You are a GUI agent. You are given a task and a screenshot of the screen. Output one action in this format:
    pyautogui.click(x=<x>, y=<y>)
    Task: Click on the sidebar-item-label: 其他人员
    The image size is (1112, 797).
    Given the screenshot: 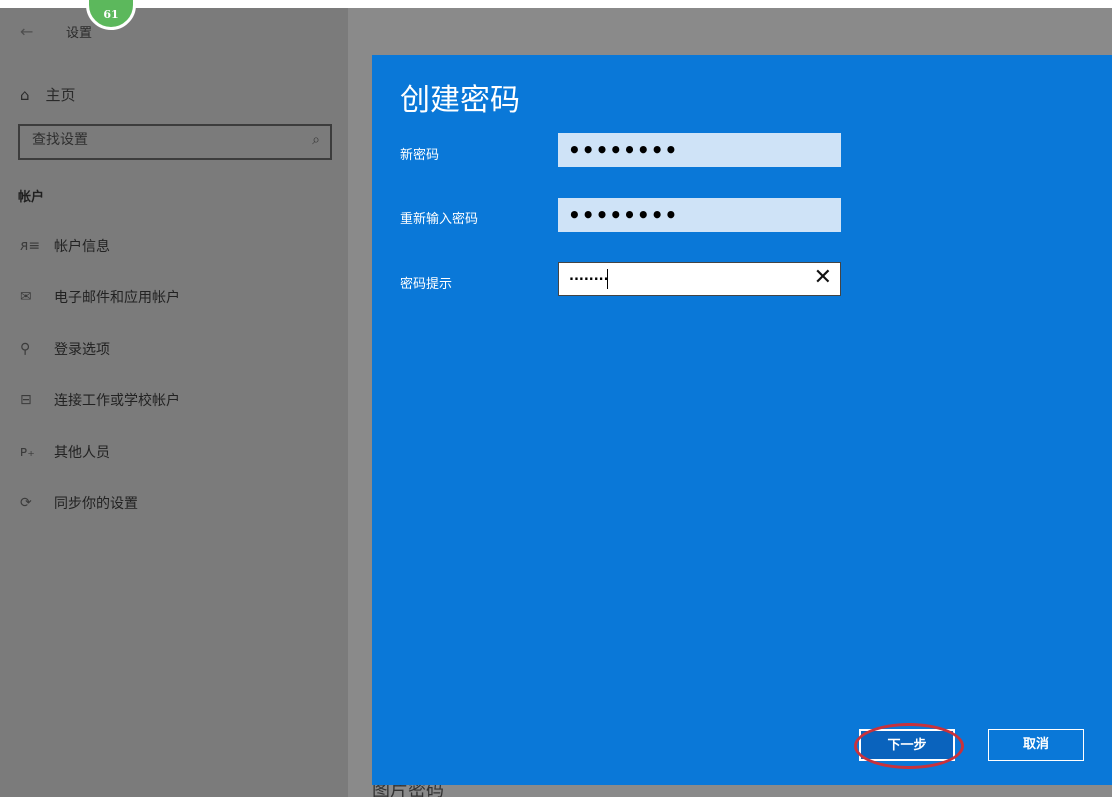 What is the action you would take?
    pyautogui.click(x=82, y=452)
    